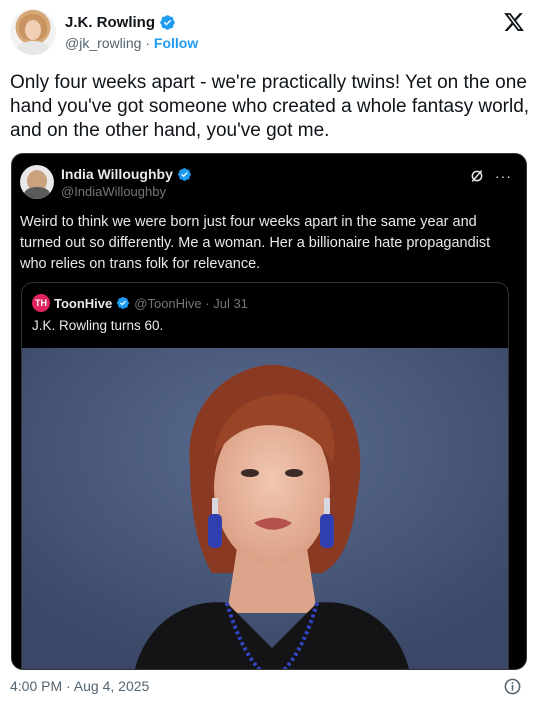 The height and width of the screenshot is (708, 539). What do you see at coordinates (490, 176) in the screenshot?
I see `quoted-actions: ···` at bounding box center [490, 176].